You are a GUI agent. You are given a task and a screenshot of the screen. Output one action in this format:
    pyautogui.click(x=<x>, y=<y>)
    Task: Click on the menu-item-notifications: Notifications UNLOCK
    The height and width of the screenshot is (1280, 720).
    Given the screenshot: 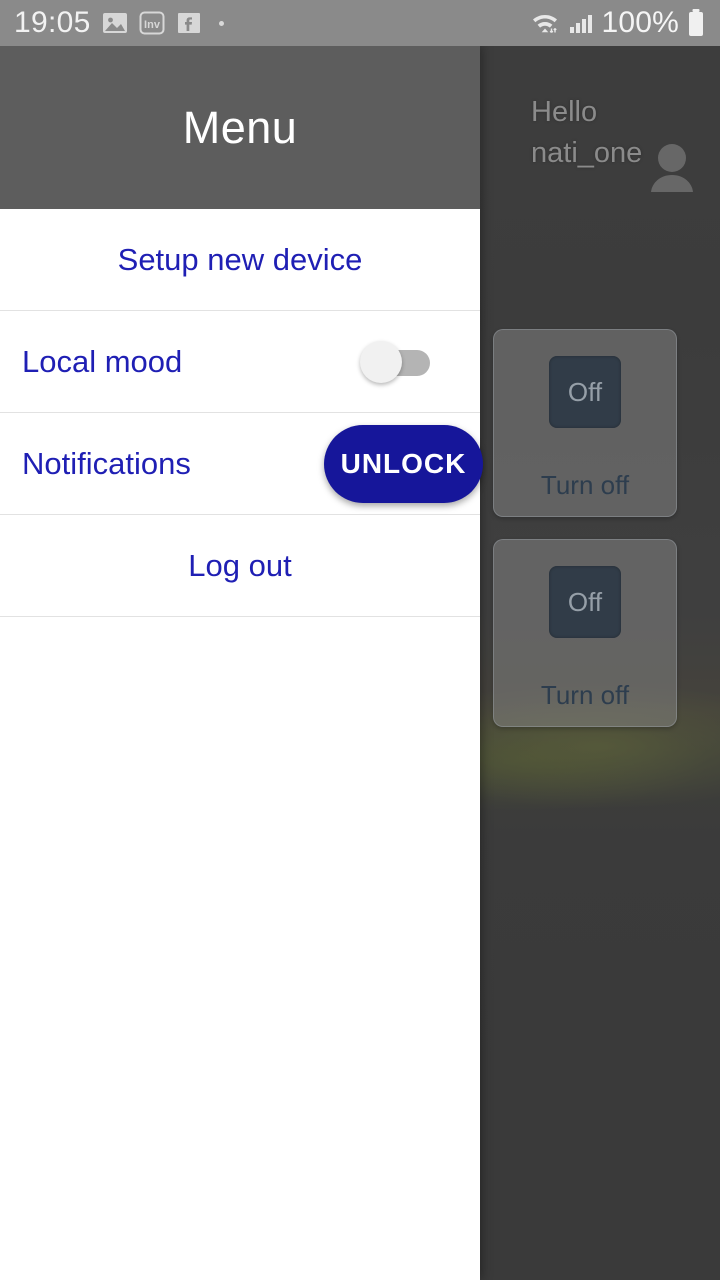 What is the action you would take?
    pyautogui.click(x=241, y=464)
    